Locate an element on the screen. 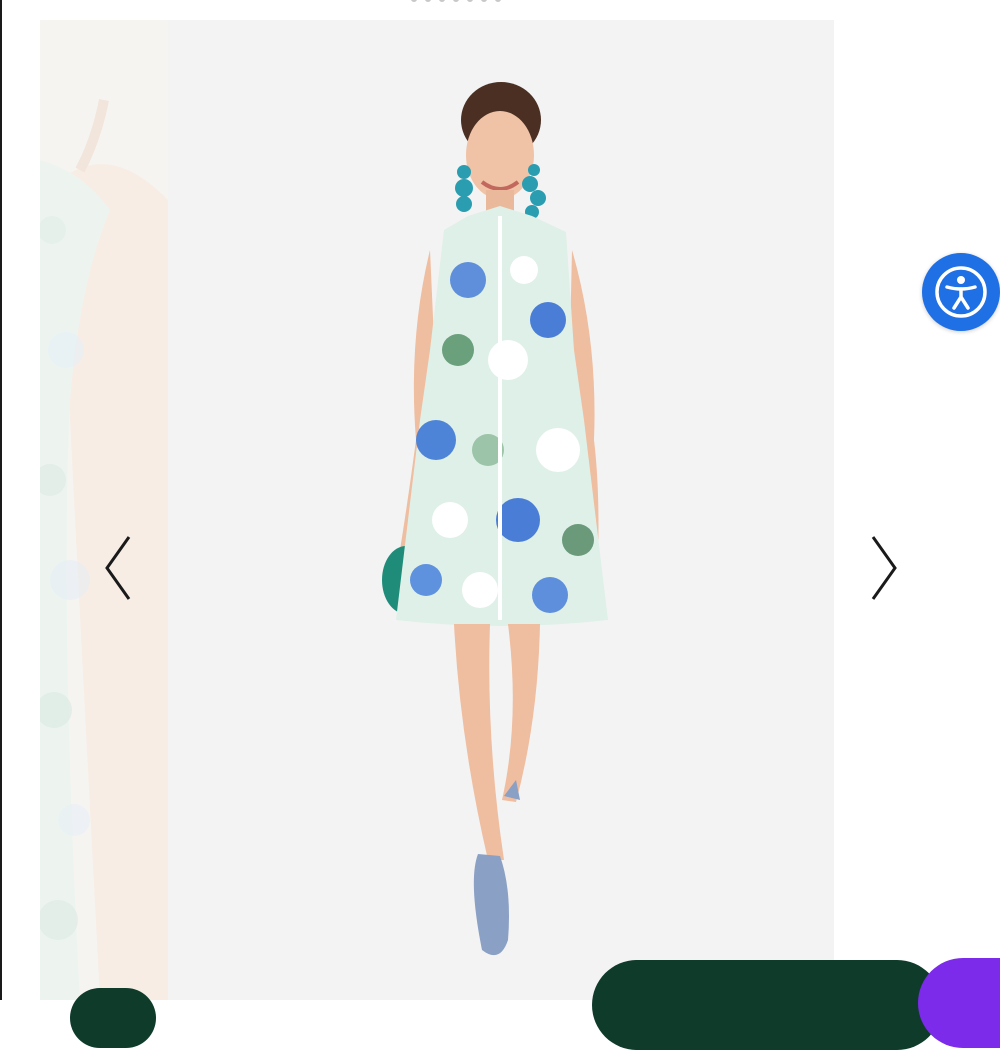  chevron-left-icon is located at coordinates (118, 568).